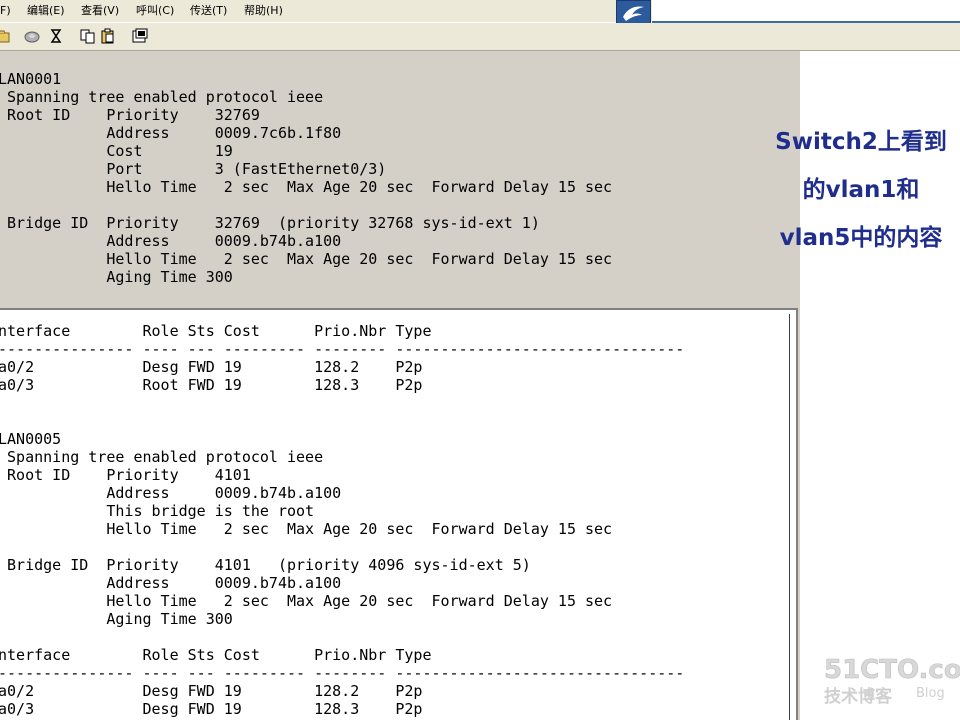 This screenshot has height=724, width=960. What do you see at coordinates (193, 169) in the screenshot?
I see `terminal-line: Port 3 (FastEthernet0/3)` at bounding box center [193, 169].